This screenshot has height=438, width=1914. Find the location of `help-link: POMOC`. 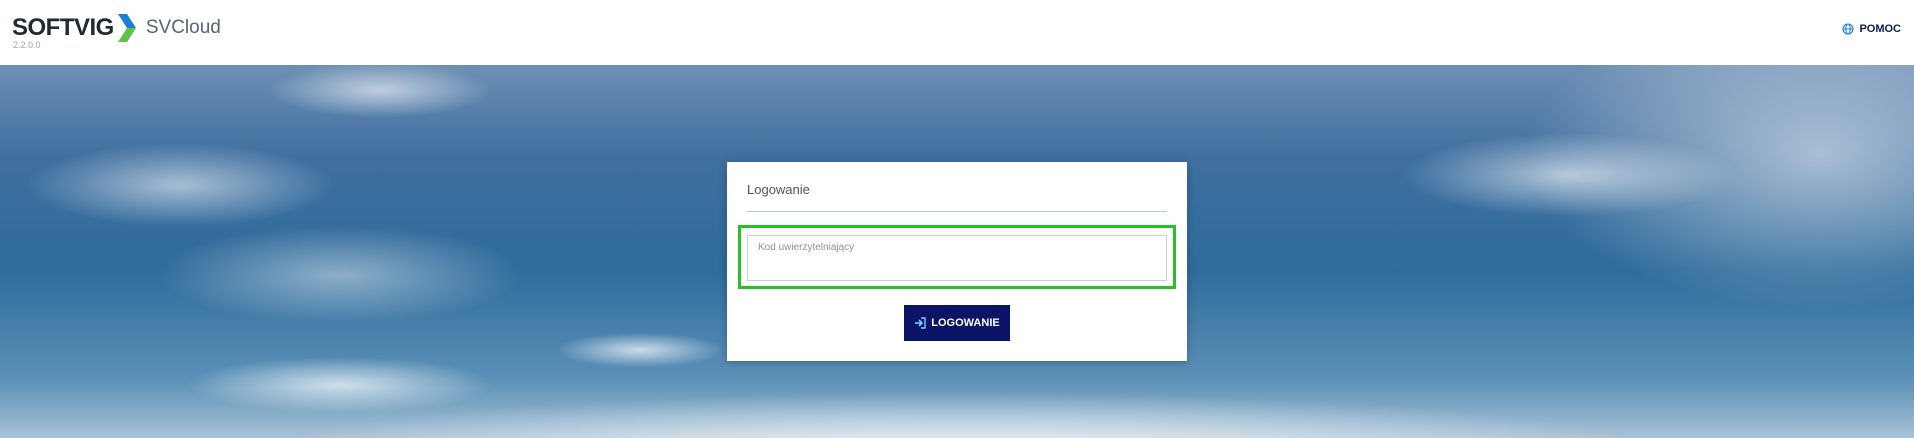

help-link: POMOC is located at coordinates (1871, 29).